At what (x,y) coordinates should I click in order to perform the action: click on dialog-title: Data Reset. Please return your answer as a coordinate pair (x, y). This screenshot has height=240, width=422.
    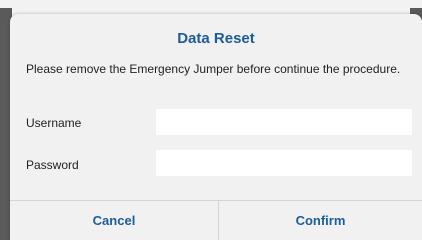
    Looking at the image, I should click on (216, 38).